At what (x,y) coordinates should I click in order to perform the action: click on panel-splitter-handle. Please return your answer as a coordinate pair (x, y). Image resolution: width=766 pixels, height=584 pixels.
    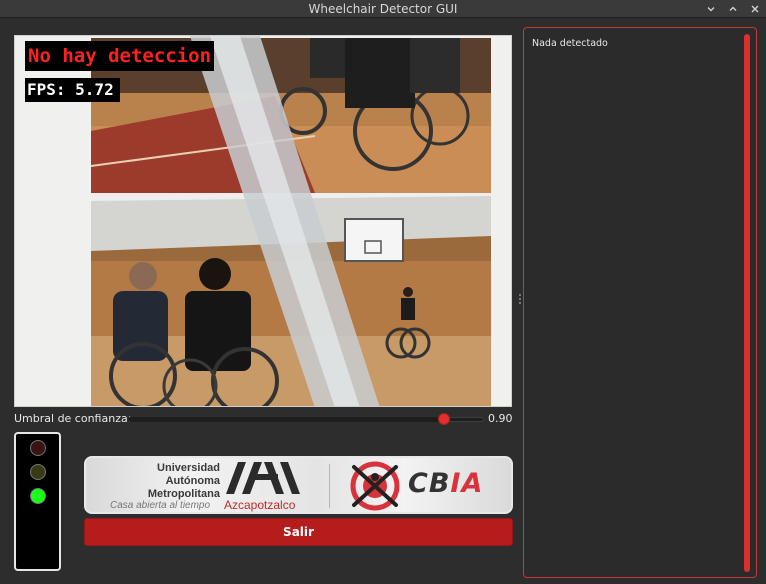
    Looking at the image, I should click on (520, 301).